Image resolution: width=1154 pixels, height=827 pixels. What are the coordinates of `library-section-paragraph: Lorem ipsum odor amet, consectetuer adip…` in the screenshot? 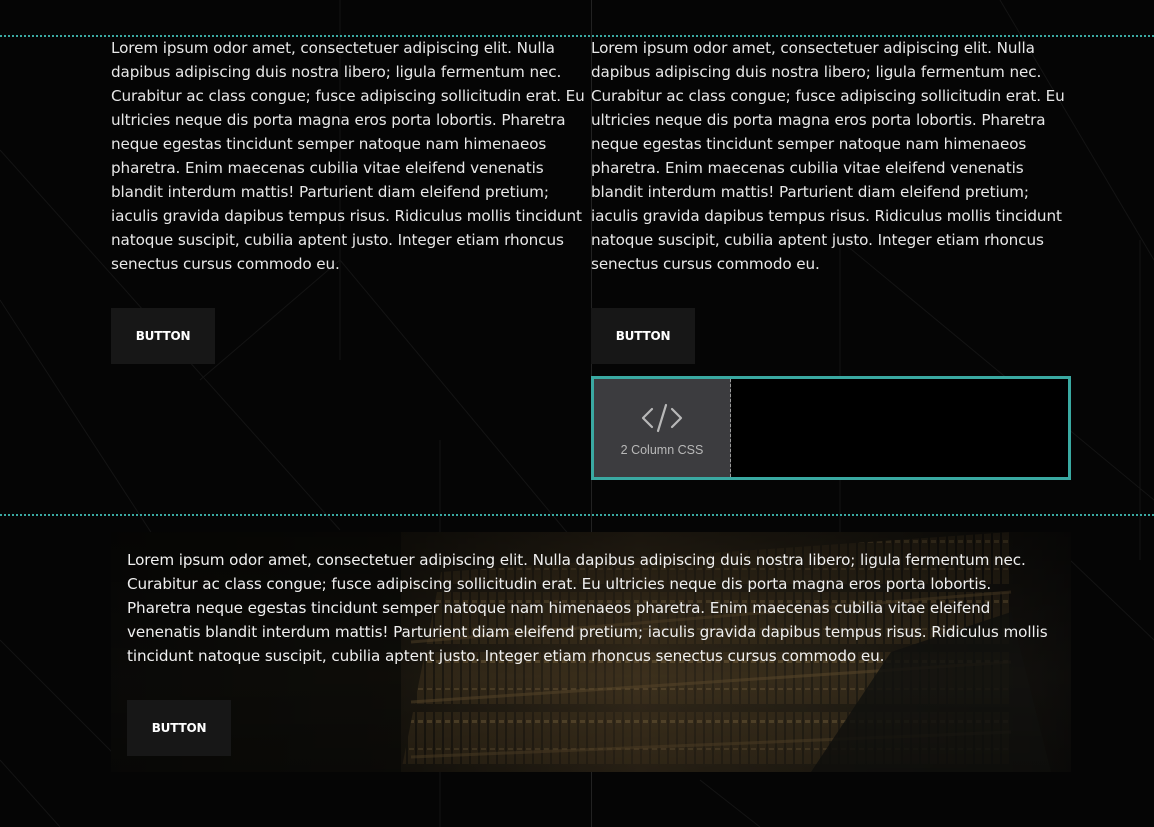 It's located at (587, 608).